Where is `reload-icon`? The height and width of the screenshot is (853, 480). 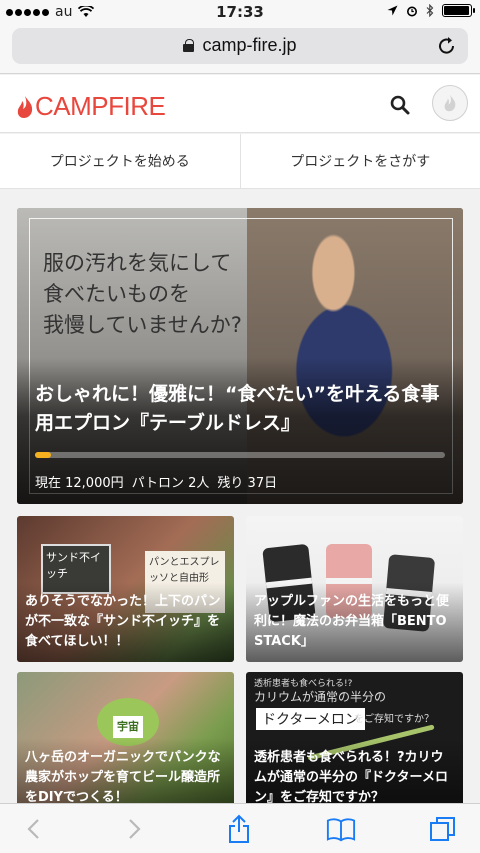
reload-icon is located at coordinates (447, 46).